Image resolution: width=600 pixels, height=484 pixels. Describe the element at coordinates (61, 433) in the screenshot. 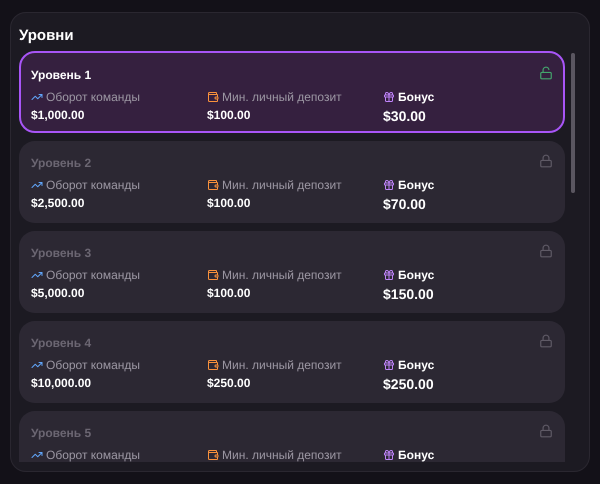

I see `level-name: Уровень 5` at that location.